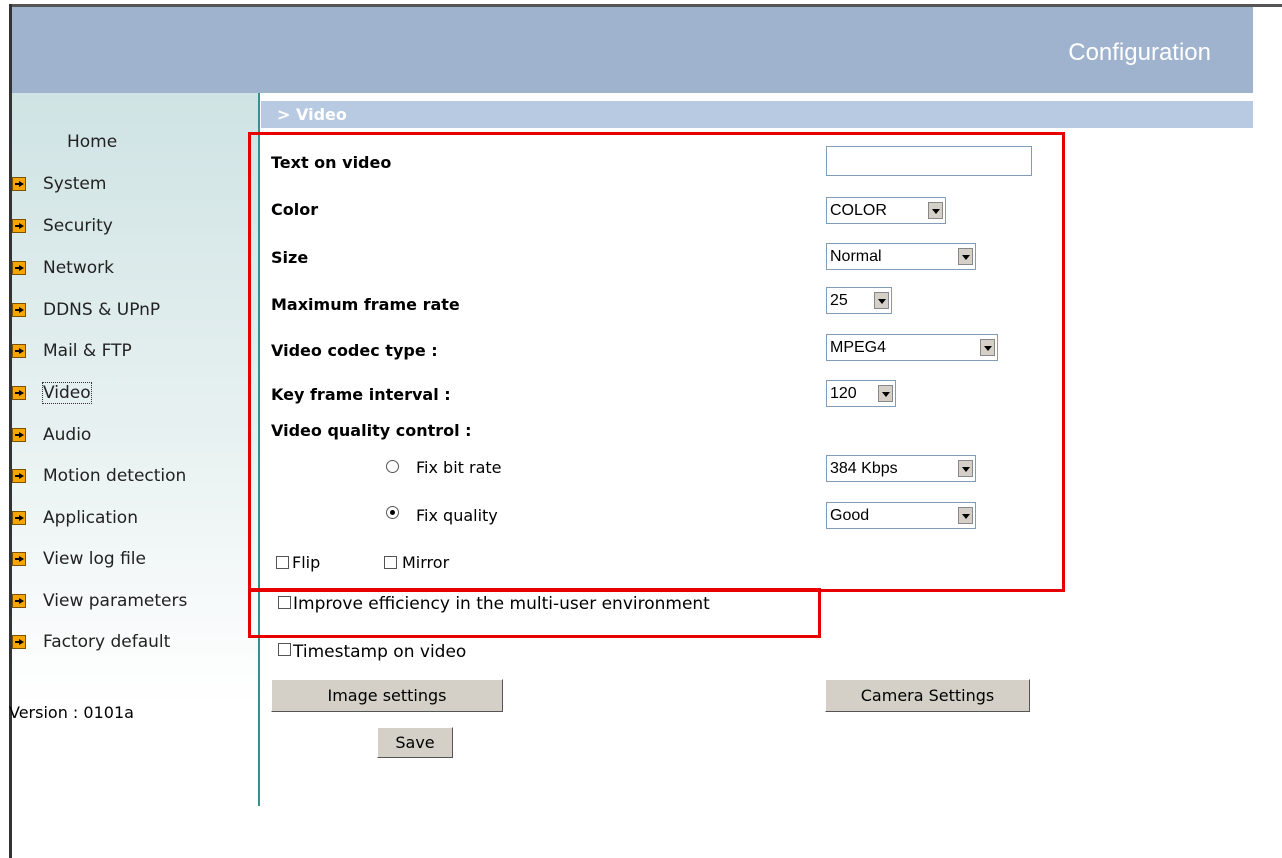 Image resolution: width=1282 pixels, height=858 pixels. What do you see at coordinates (1139, 52) in the screenshot?
I see `header-title: Configuration` at bounding box center [1139, 52].